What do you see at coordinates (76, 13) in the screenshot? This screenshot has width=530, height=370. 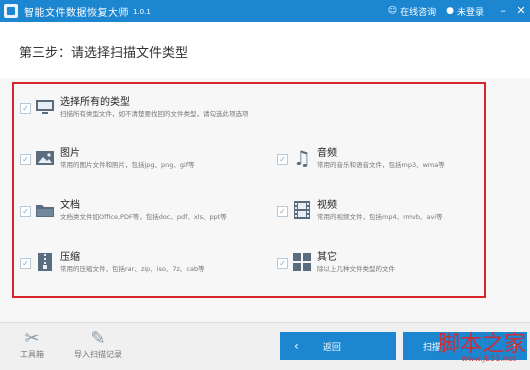 I see `app-title: 智能文件数据恢复大师` at bounding box center [76, 13].